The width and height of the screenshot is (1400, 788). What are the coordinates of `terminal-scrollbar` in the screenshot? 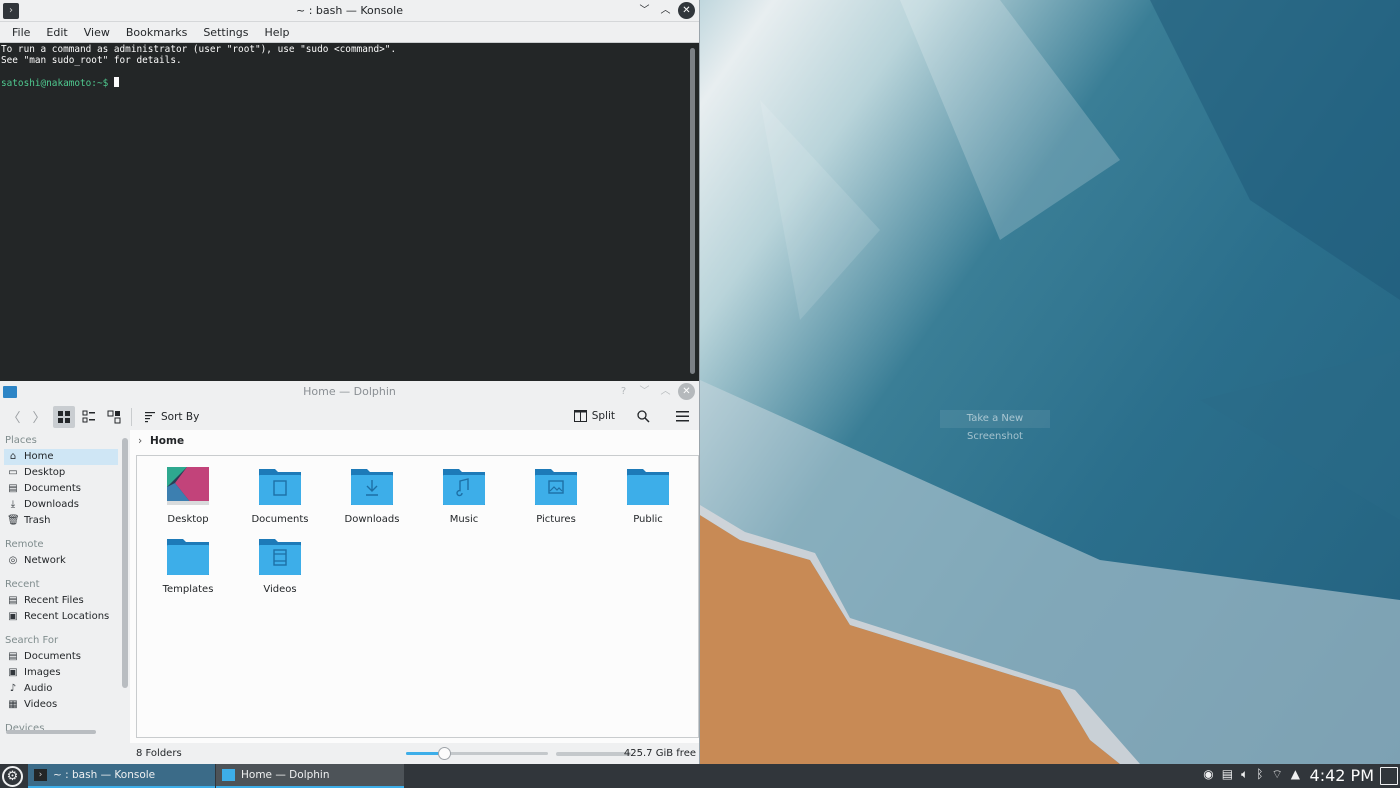 It's located at (692, 211).